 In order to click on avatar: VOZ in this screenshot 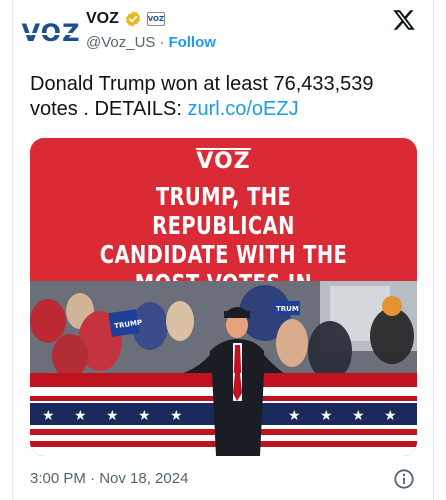, I will do `click(51, 33)`.